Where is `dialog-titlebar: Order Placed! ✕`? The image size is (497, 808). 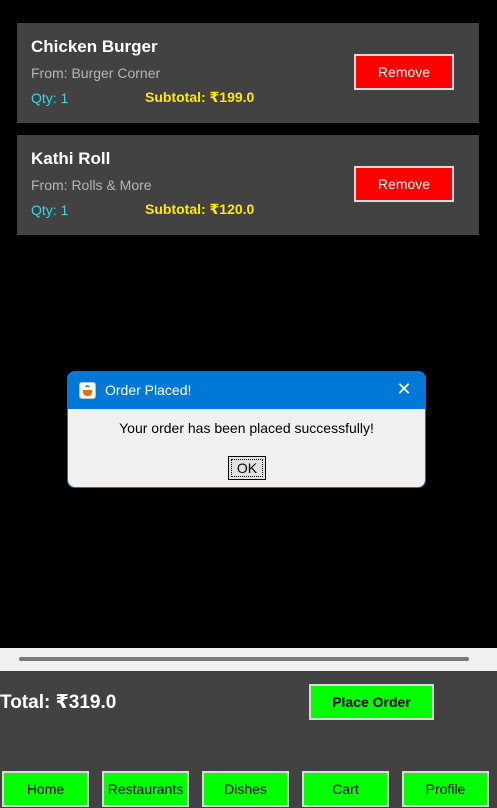 dialog-titlebar: Order Placed! ✕ is located at coordinates (246, 390).